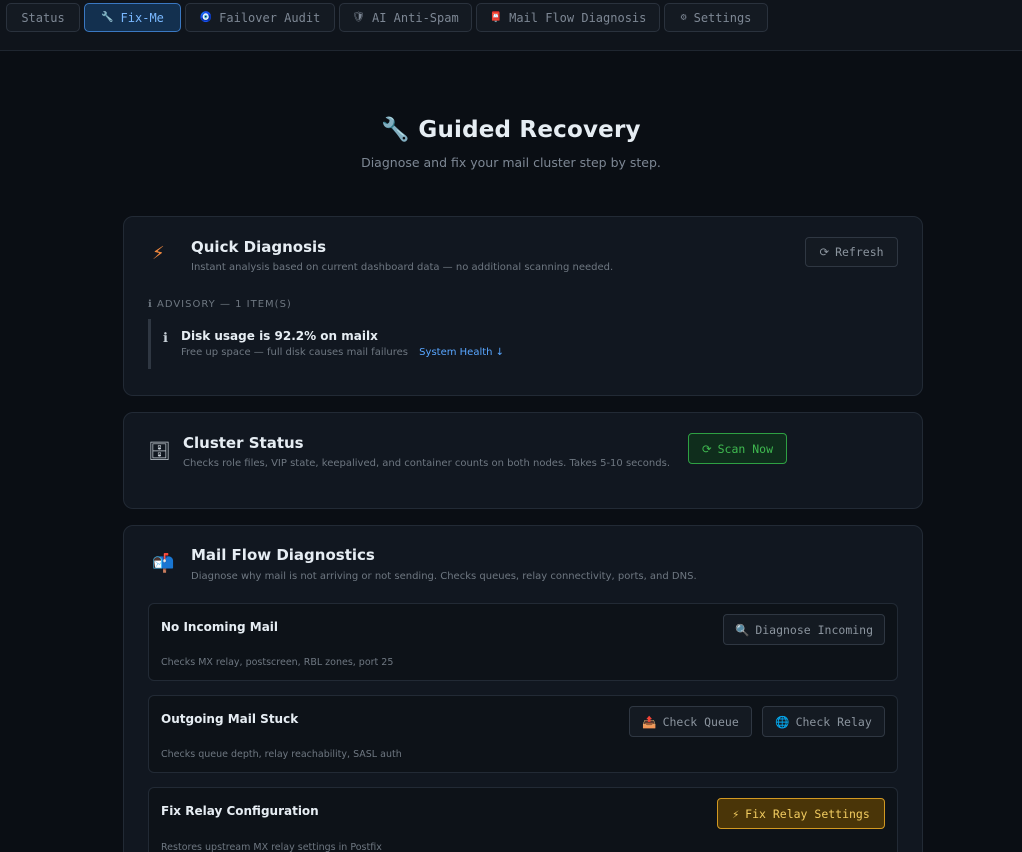 The image size is (1022, 852). What do you see at coordinates (206, 17) in the screenshot?
I see `eye-icon: 🧿` at bounding box center [206, 17].